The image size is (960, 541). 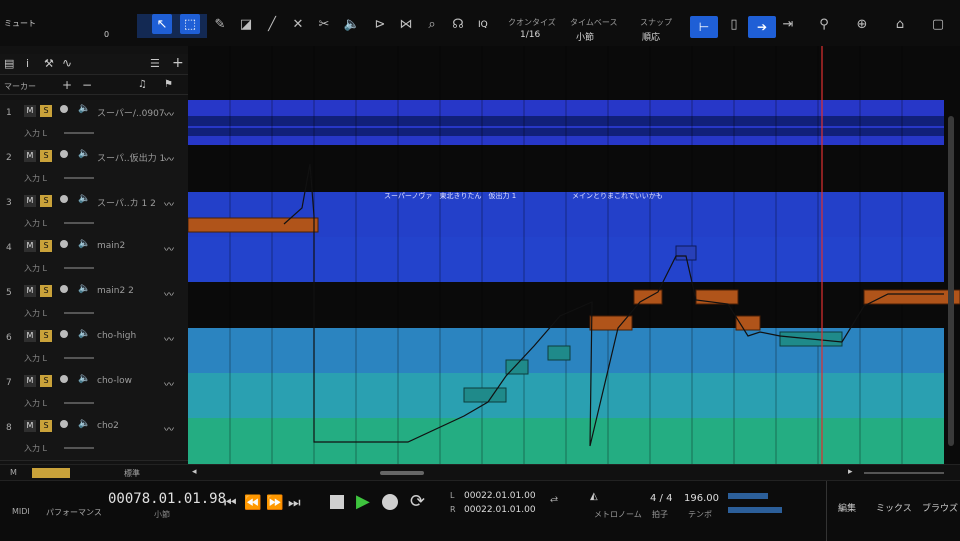 I want to click on stop-button, so click(x=337, y=502).